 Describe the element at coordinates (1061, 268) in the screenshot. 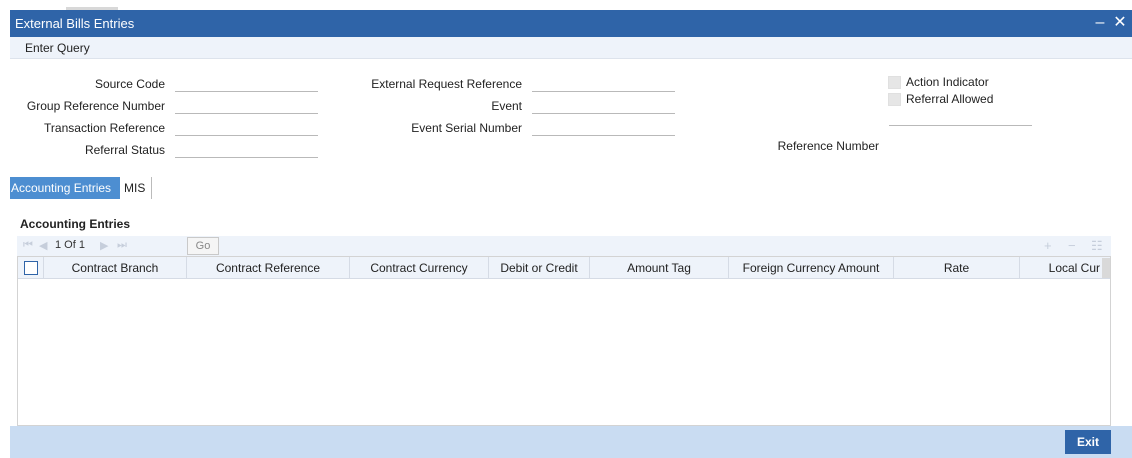

I see `column-header: Local Cur` at that location.